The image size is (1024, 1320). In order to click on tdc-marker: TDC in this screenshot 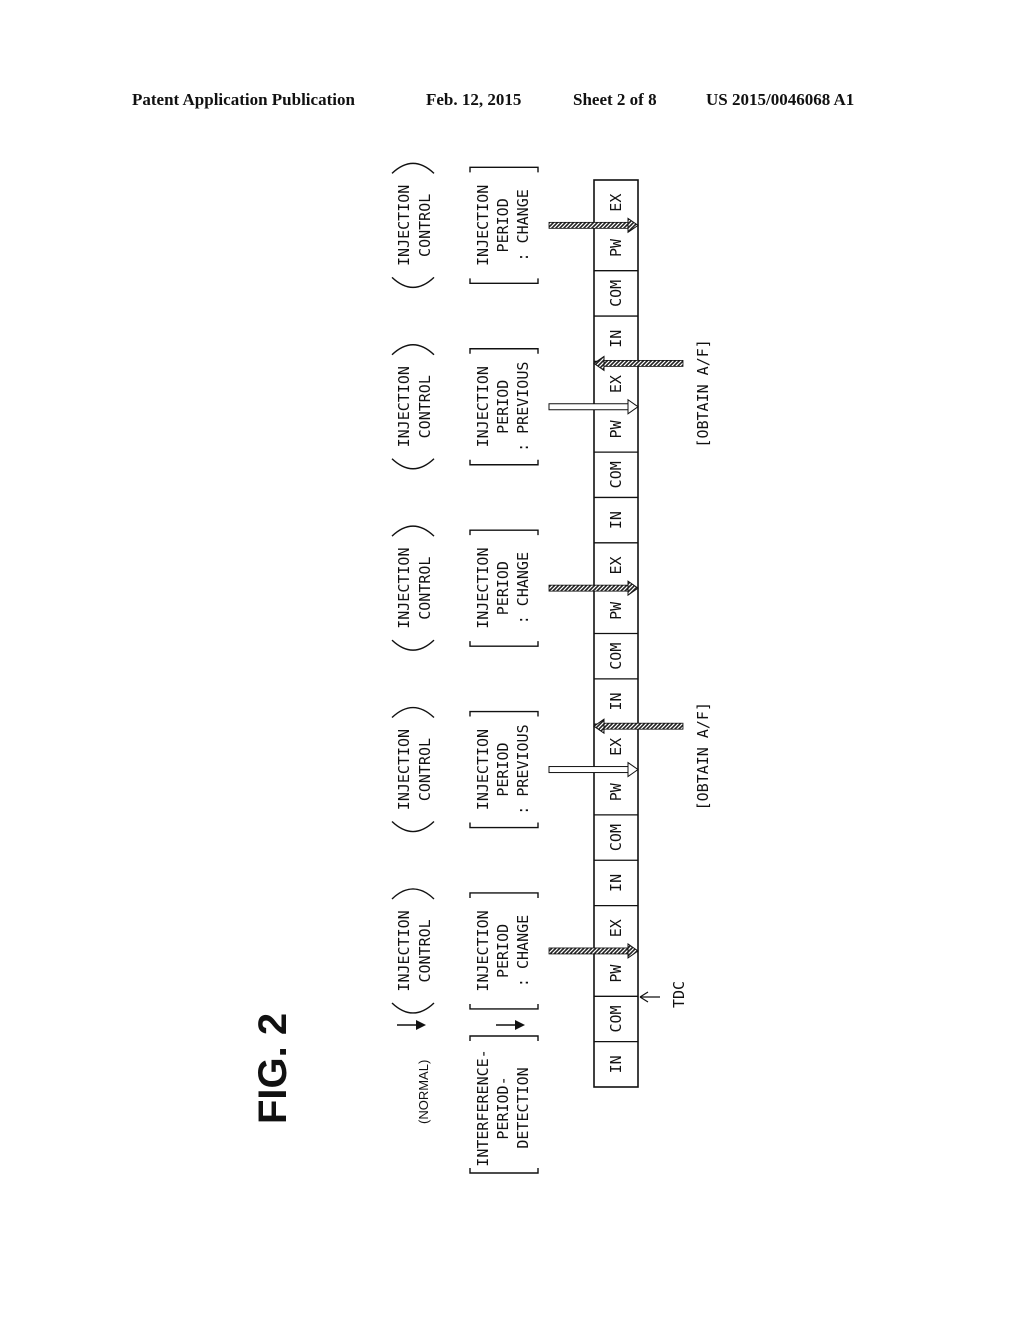, I will do `click(663, 994)`.